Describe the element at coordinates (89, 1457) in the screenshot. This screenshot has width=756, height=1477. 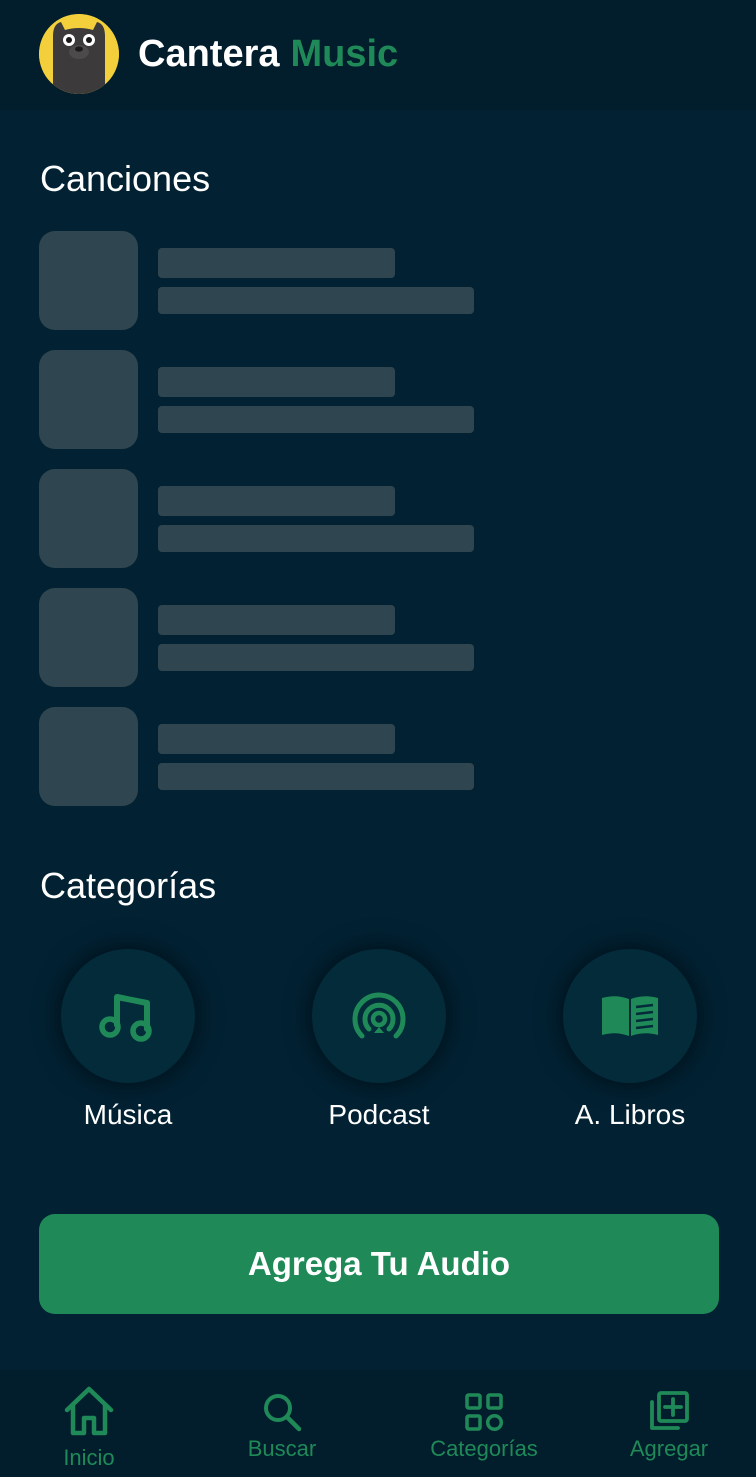
I see `nav-label-inicio: Inicio` at that location.